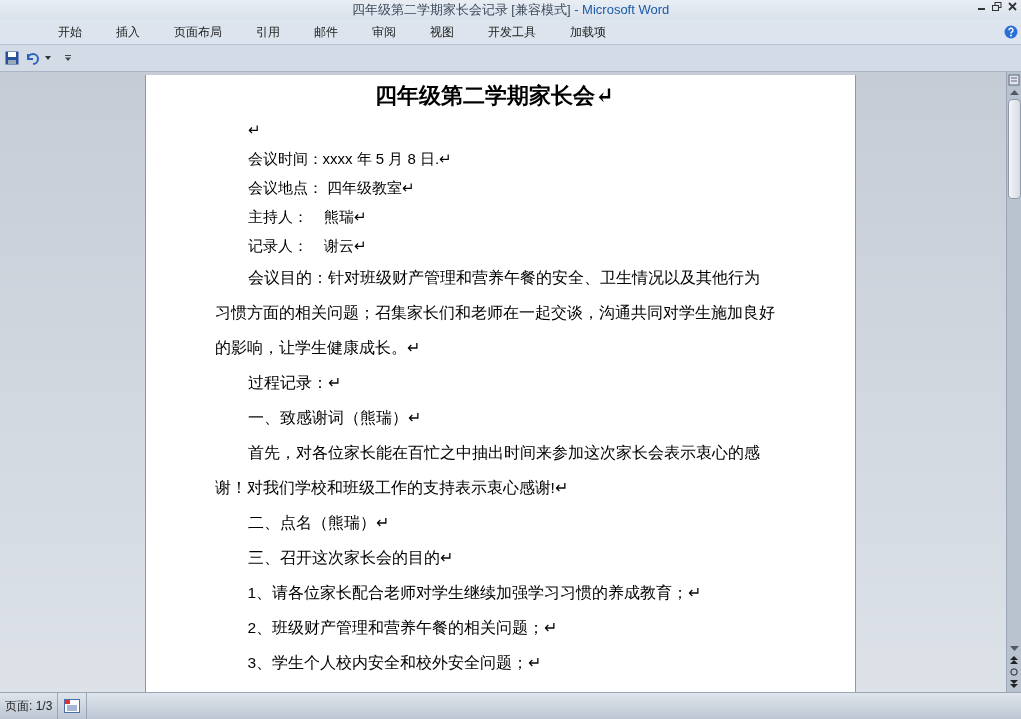  What do you see at coordinates (334, 418) in the screenshot?
I see `paragraph: 一、致感谢词（熊瑞）↵` at bounding box center [334, 418].